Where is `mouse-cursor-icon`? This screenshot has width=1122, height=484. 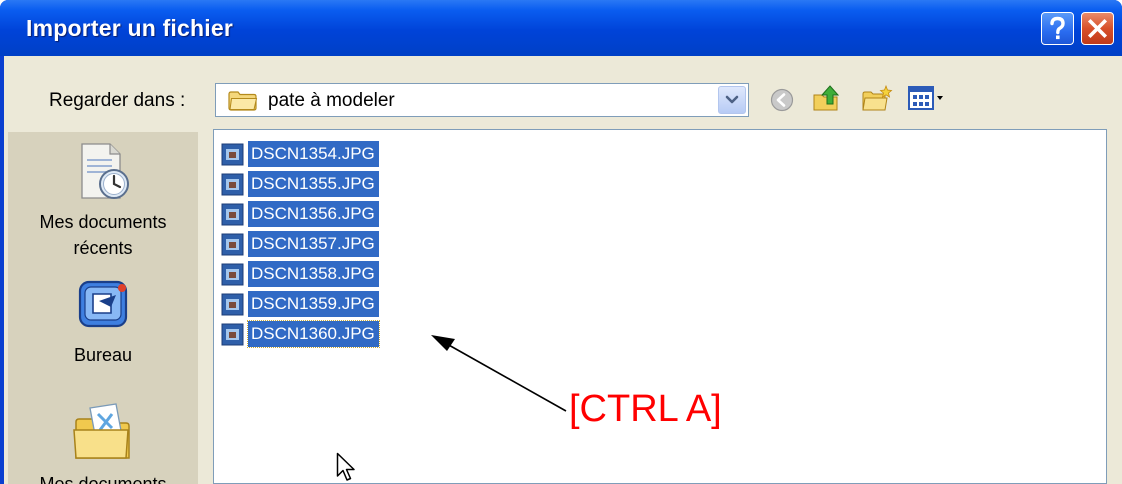 mouse-cursor-icon is located at coordinates (345, 466).